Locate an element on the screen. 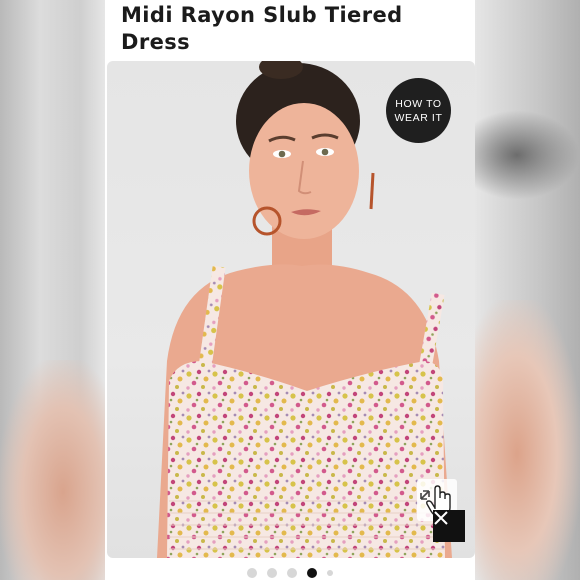  how-to-wear-it-line-2: WEAR IT is located at coordinates (418, 117).